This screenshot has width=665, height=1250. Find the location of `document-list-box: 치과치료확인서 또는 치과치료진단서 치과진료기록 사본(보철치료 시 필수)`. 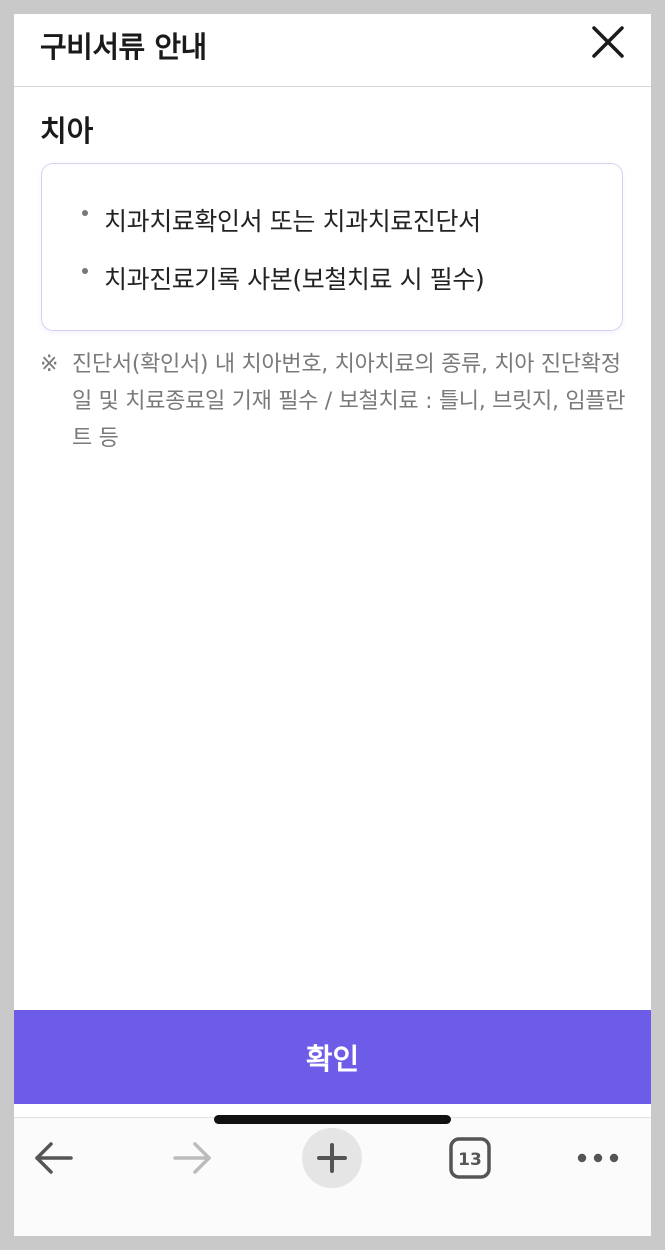

document-list-box: 치과치료확인서 또는 치과치료진단서 치과진료기록 사본(보철치료 시 필수) is located at coordinates (332, 247).